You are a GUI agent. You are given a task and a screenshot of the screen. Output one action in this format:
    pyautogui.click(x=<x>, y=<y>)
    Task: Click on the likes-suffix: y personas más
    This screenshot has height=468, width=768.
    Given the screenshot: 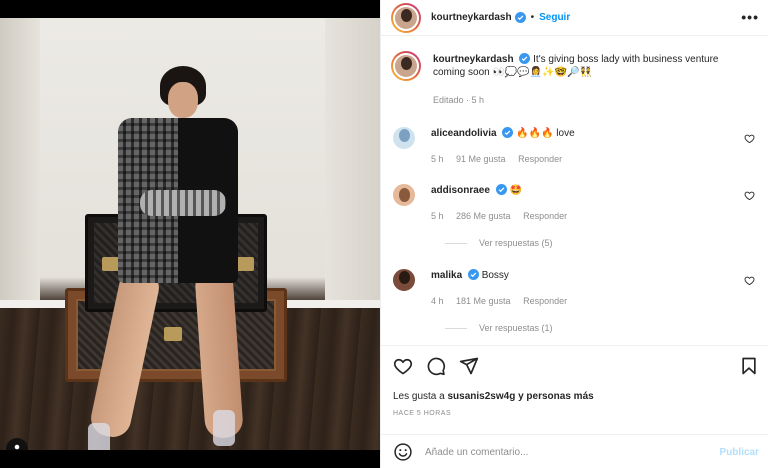 What is the action you would take?
    pyautogui.click(x=556, y=396)
    